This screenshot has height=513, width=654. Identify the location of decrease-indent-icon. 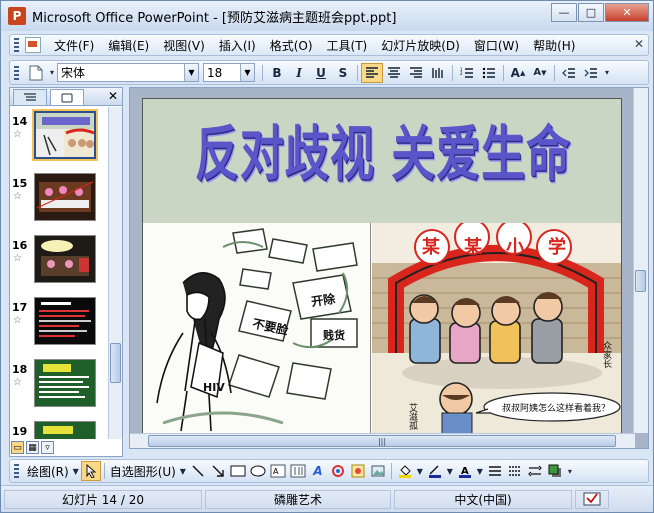
(569, 73).